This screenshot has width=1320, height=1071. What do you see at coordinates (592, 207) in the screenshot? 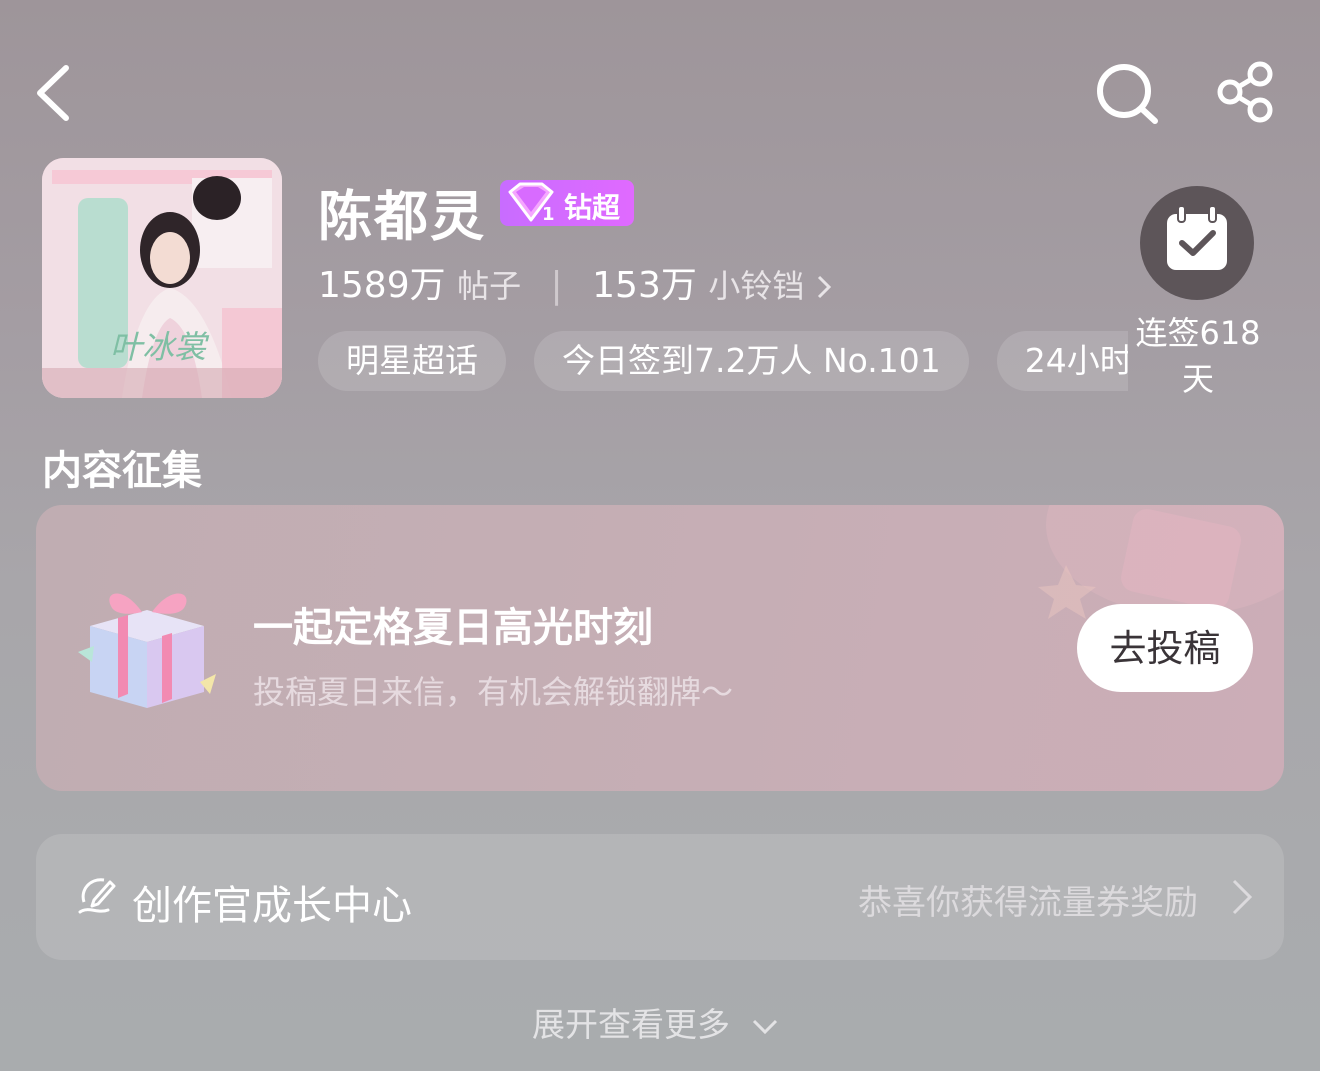
I see `badge-label: 钻超` at bounding box center [592, 207].